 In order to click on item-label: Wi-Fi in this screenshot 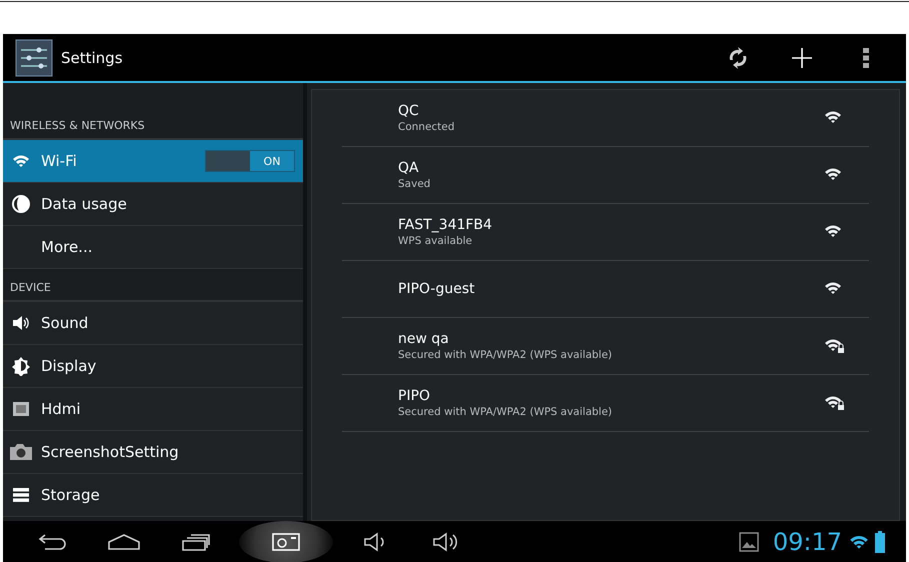, I will do `click(59, 161)`.